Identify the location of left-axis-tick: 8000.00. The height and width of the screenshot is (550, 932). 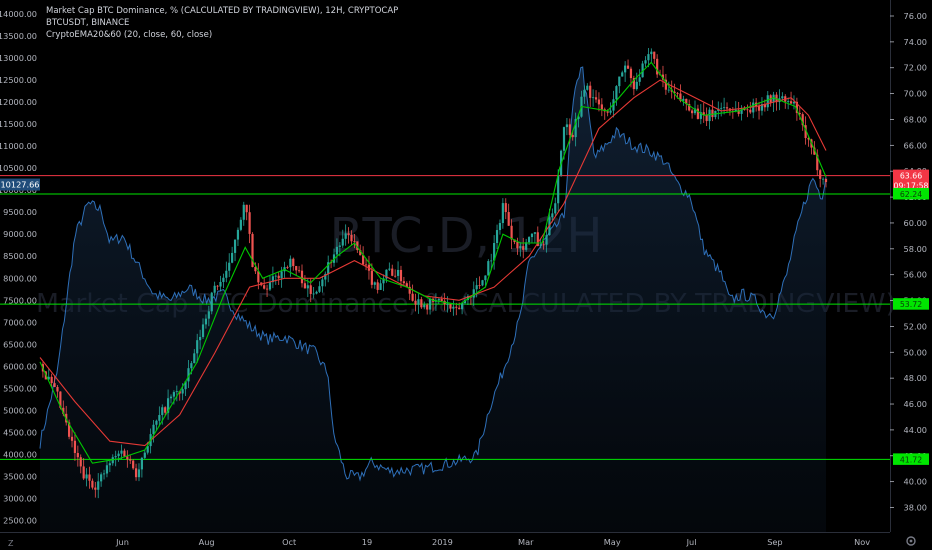
(20, 278).